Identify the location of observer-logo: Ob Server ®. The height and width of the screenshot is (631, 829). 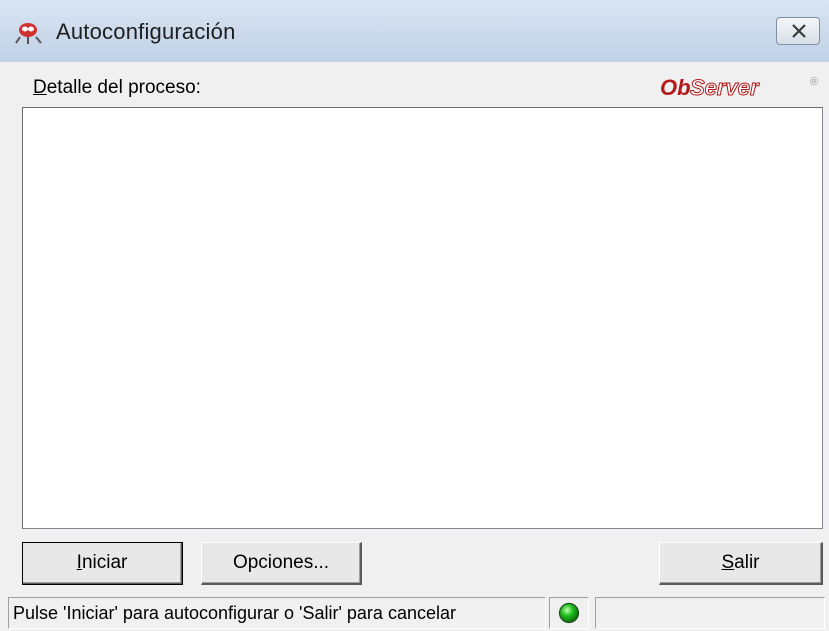
(739, 88).